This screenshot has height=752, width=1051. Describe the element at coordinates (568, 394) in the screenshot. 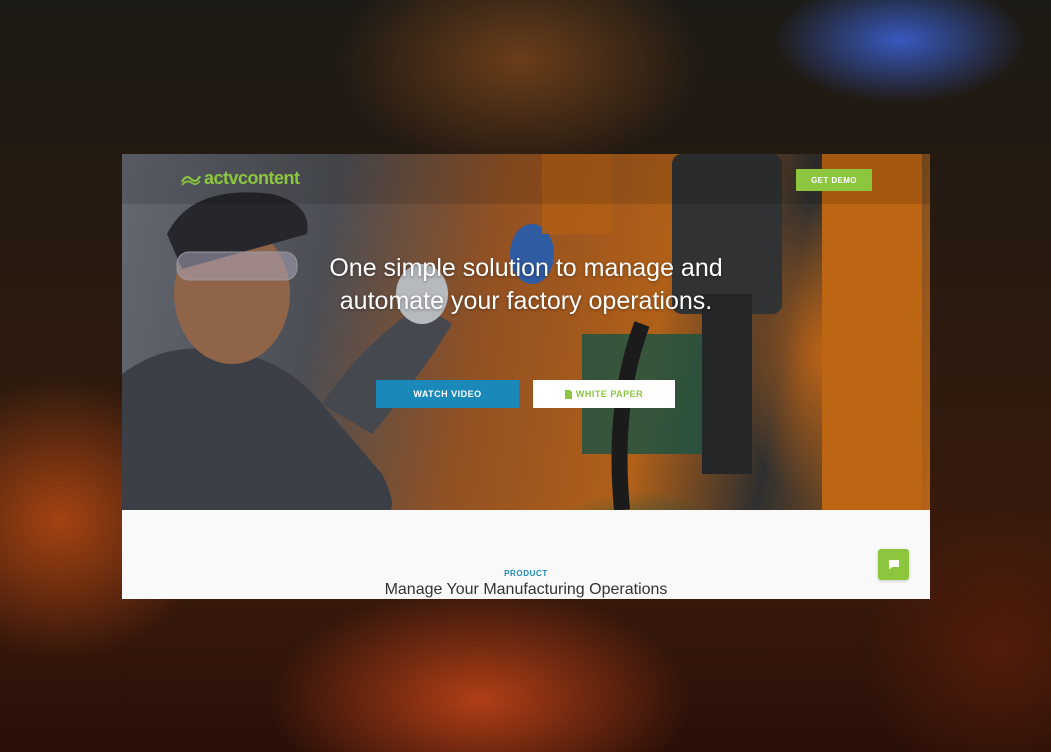

I see `document-icon` at that location.